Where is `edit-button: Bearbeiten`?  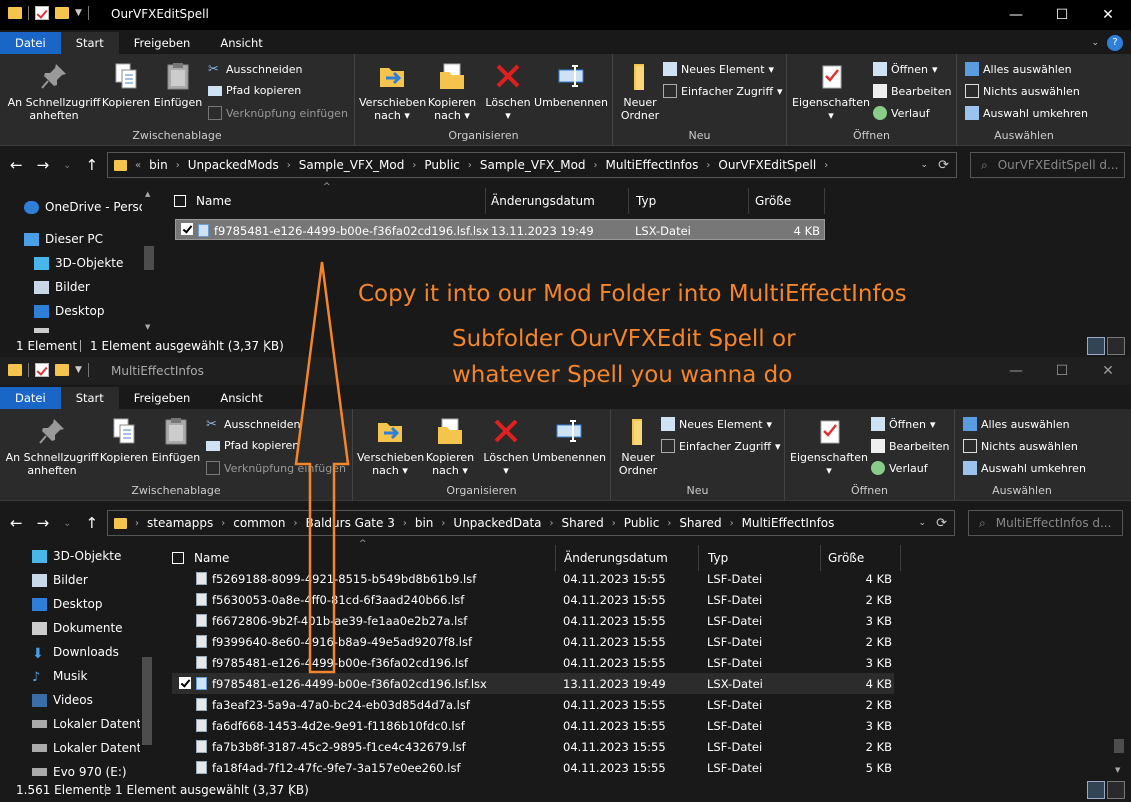 edit-button: Bearbeiten is located at coordinates (912, 91).